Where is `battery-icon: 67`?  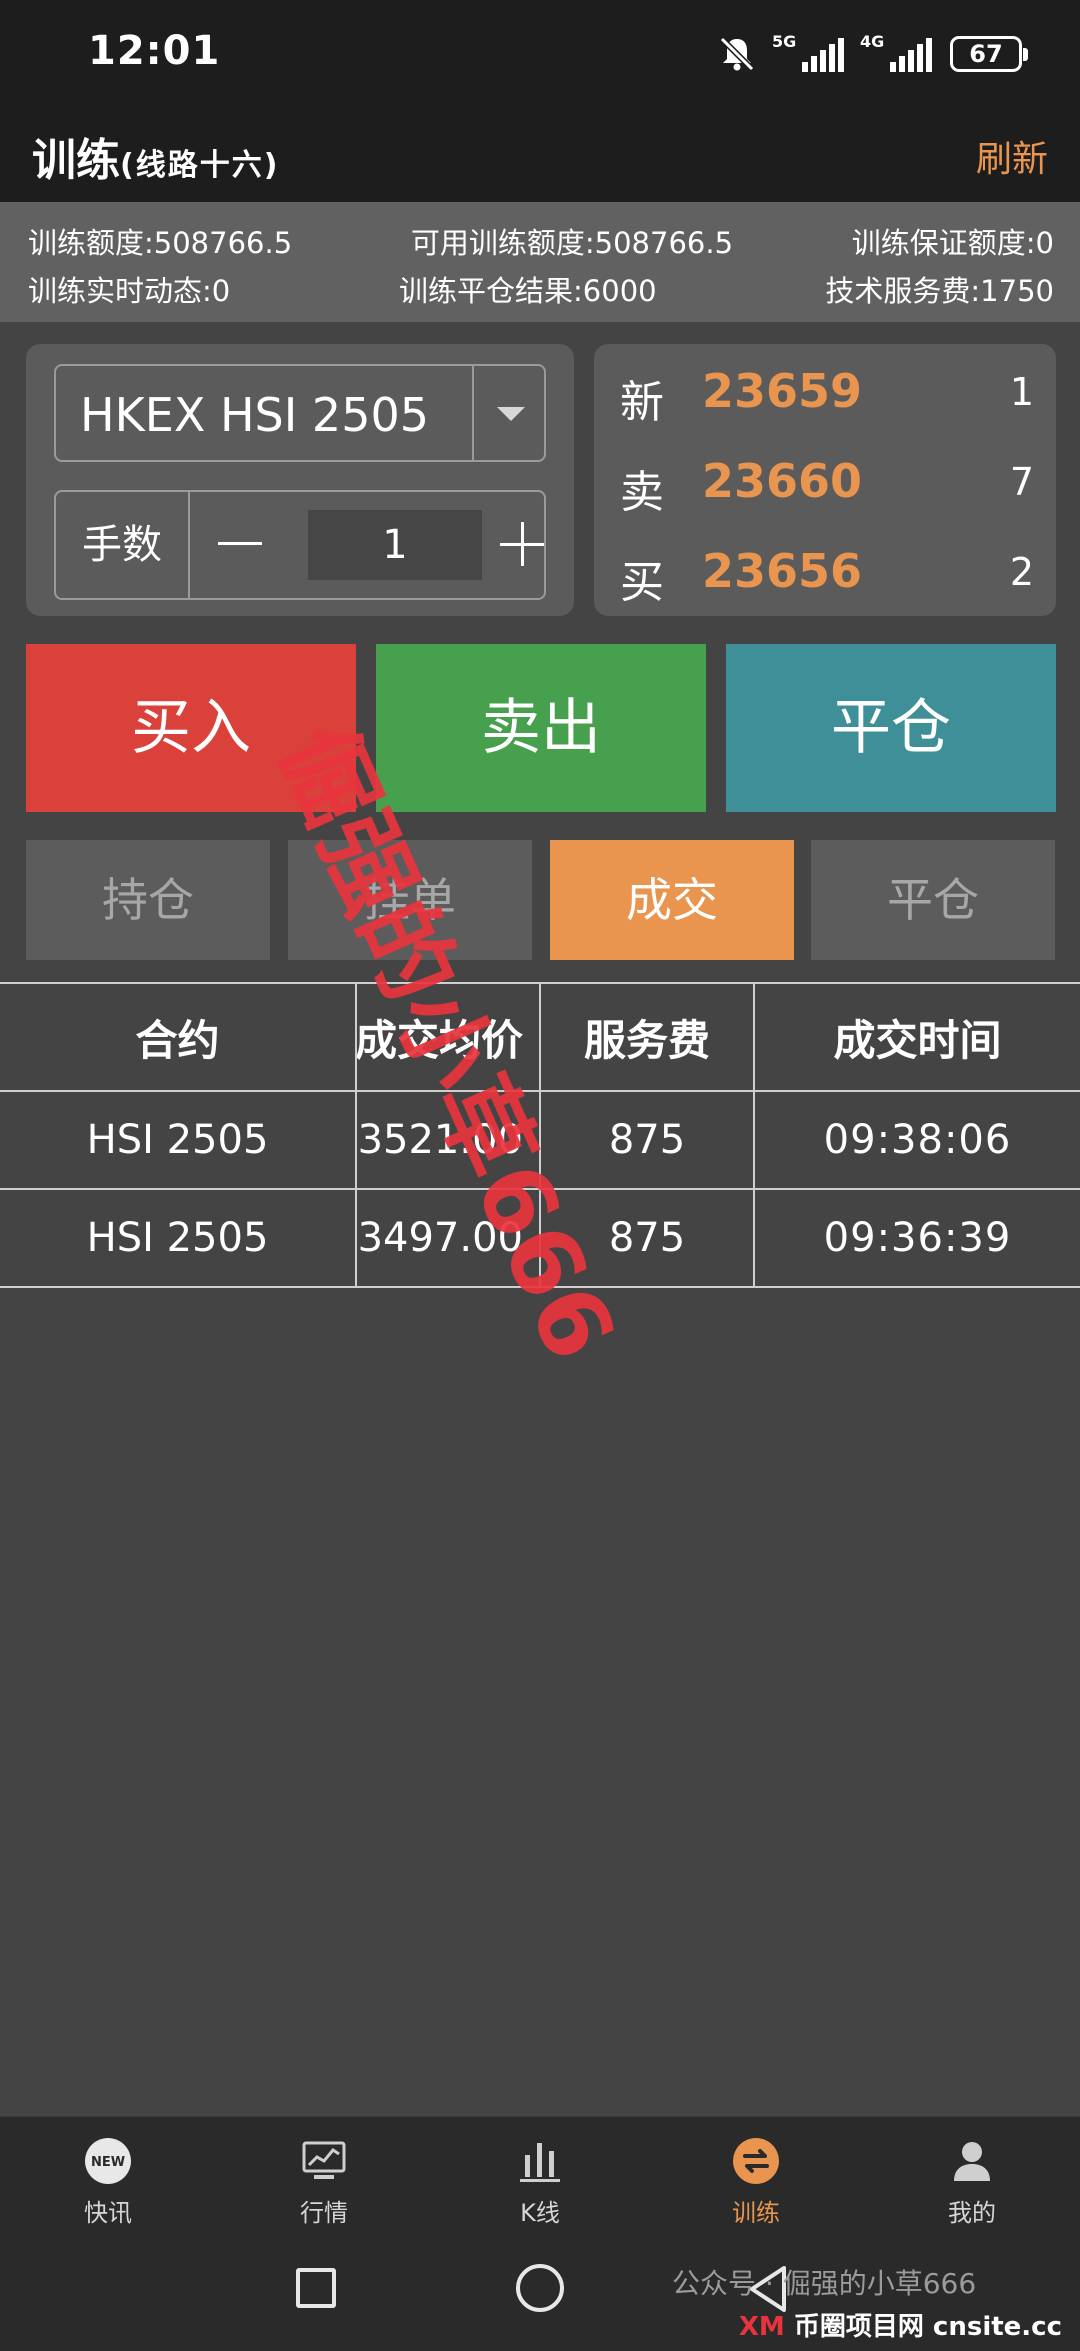
battery-icon: 67 is located at coordinates (989, 54).